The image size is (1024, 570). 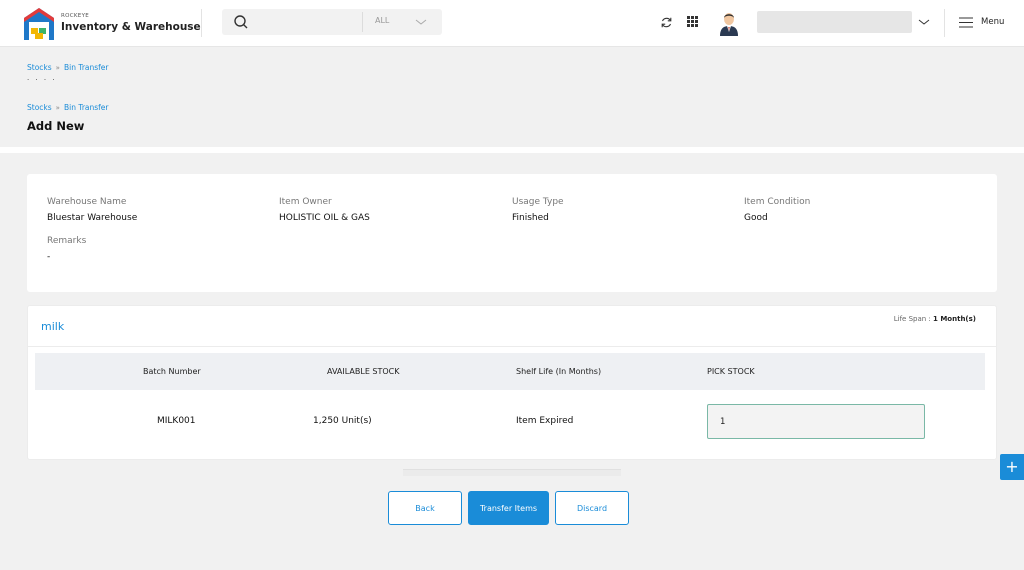 I want to click on add-fab-button: +, so click(x=1012, y=467).